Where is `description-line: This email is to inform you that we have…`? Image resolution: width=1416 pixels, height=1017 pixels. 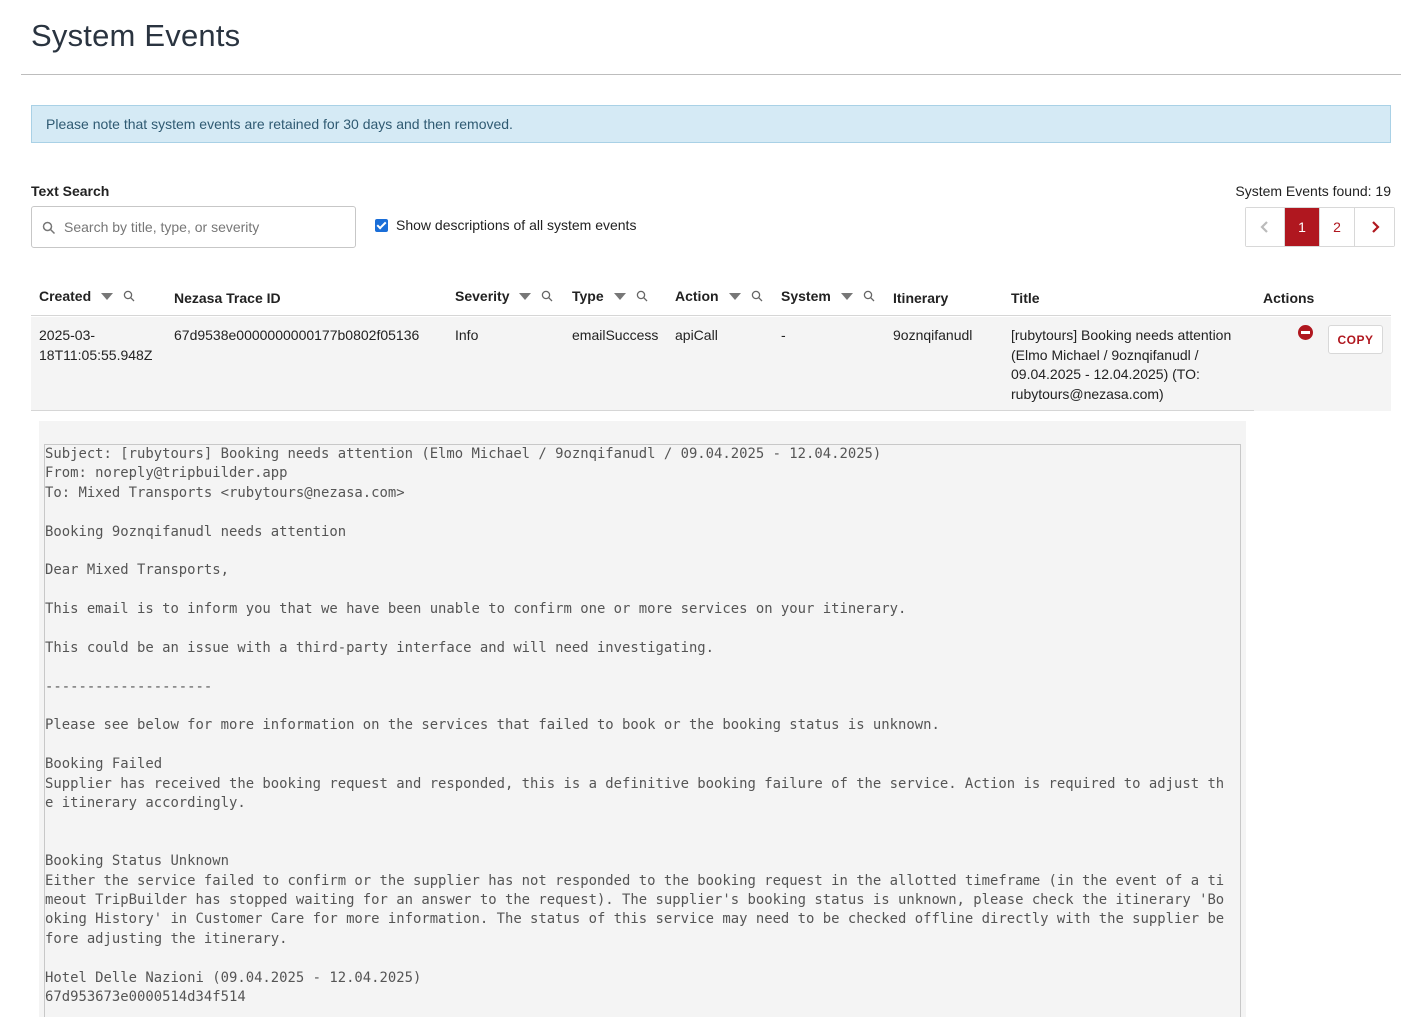 description-line: This email is to inform you that we have… is located at coordinates (476, 609).